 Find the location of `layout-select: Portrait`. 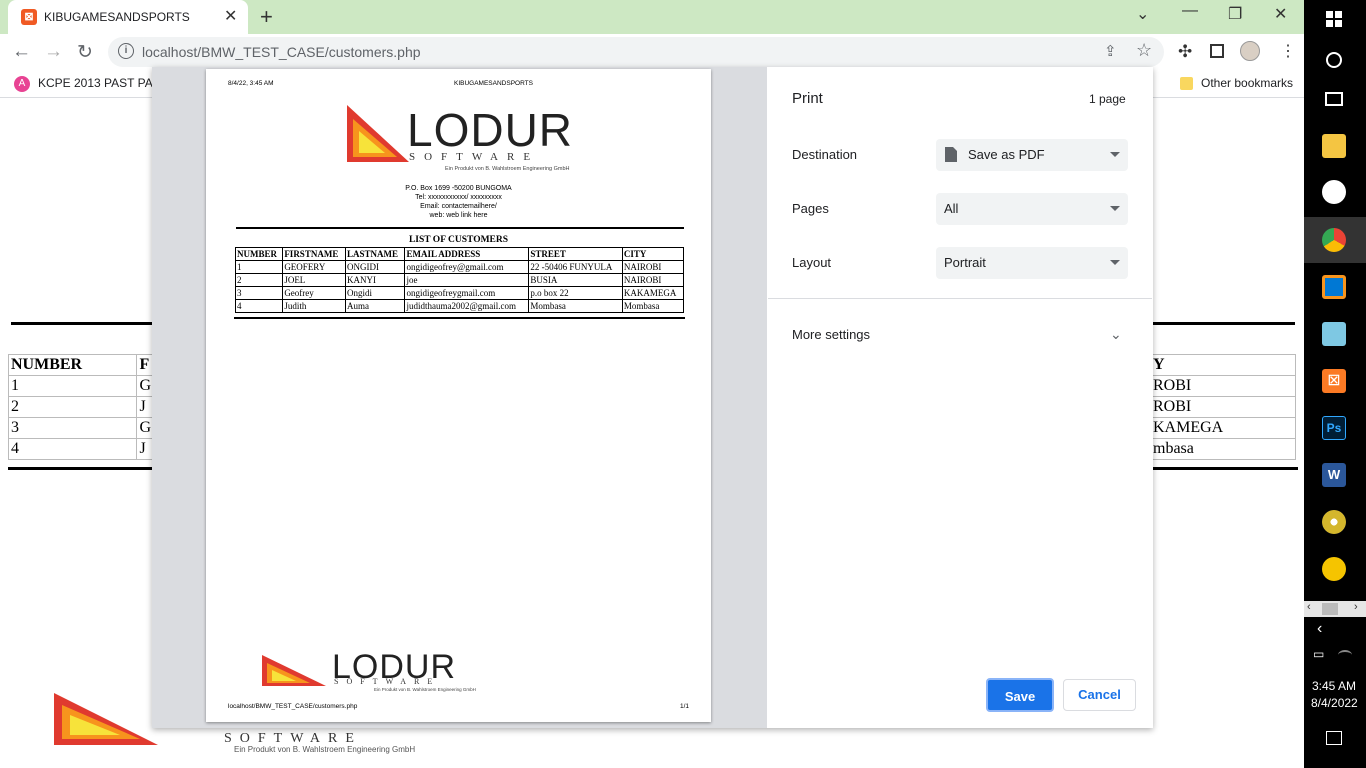

layout-select: Portrait is located at coordinates (1032, 263).